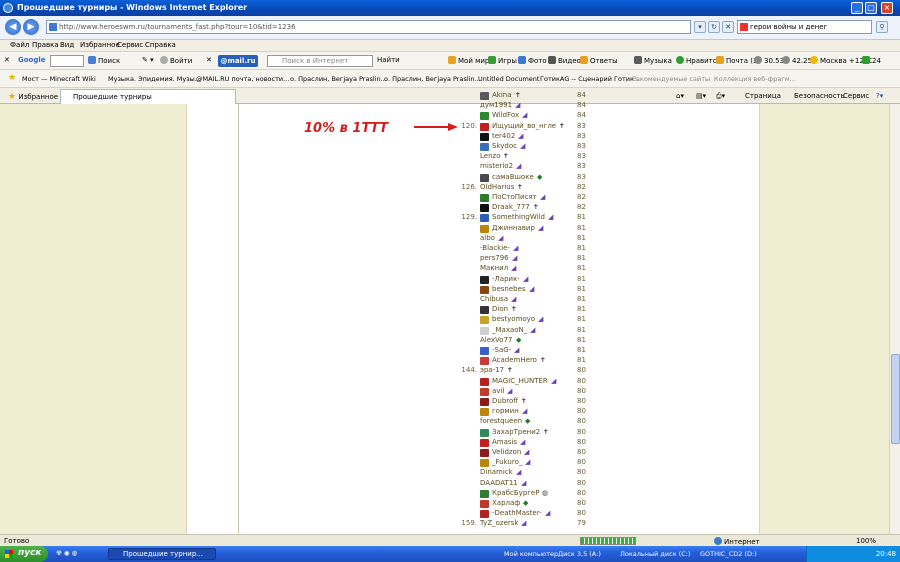 Image resolution: width=900 pixels, height=562 pixels. Describe the element at coordinates (13, 27) in the screenshot. I see `back-button: ◀` at that location.